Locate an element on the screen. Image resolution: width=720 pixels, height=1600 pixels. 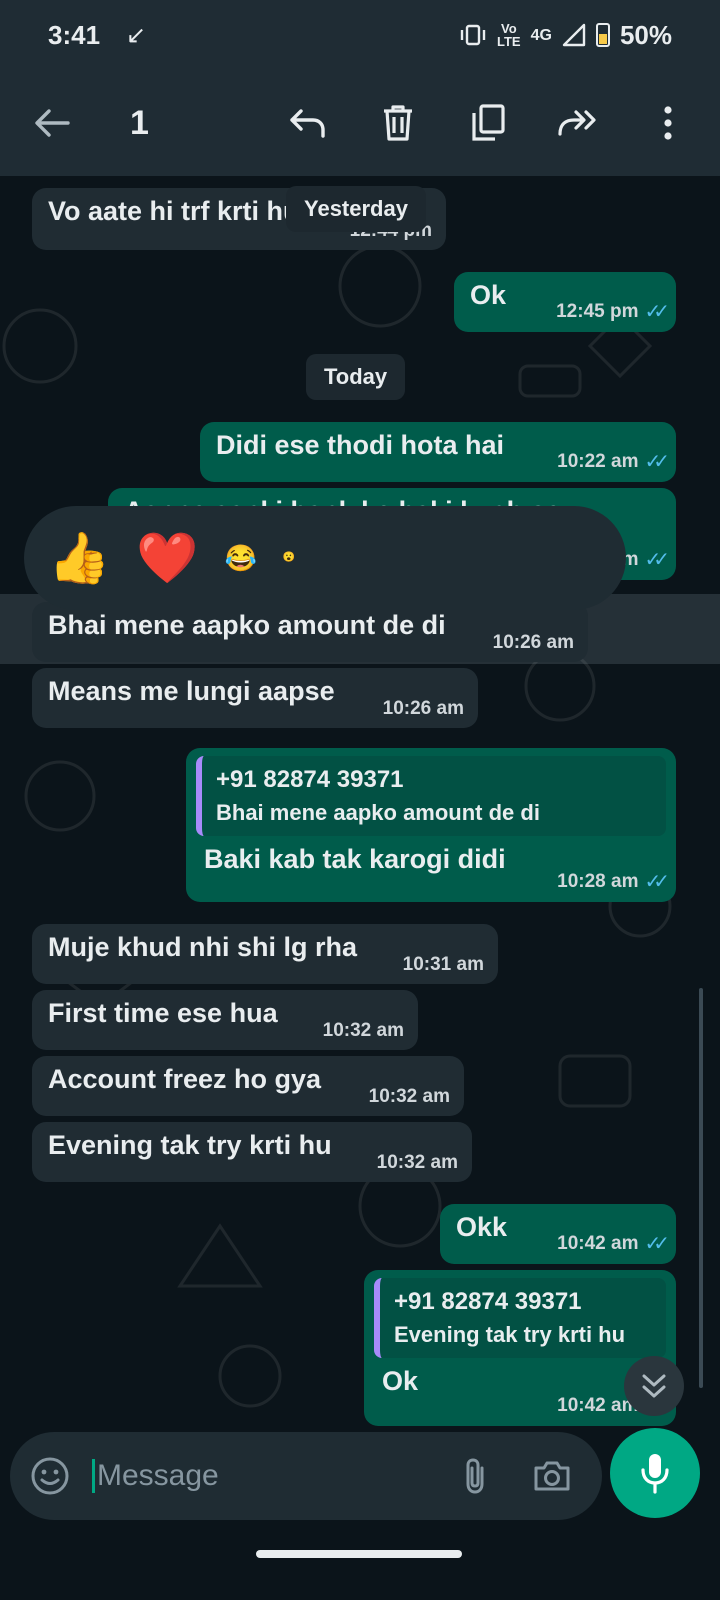
message-incoming-selected: Bhai mene aapko amount de di 10:26 am is located at coordinates (310, 632).